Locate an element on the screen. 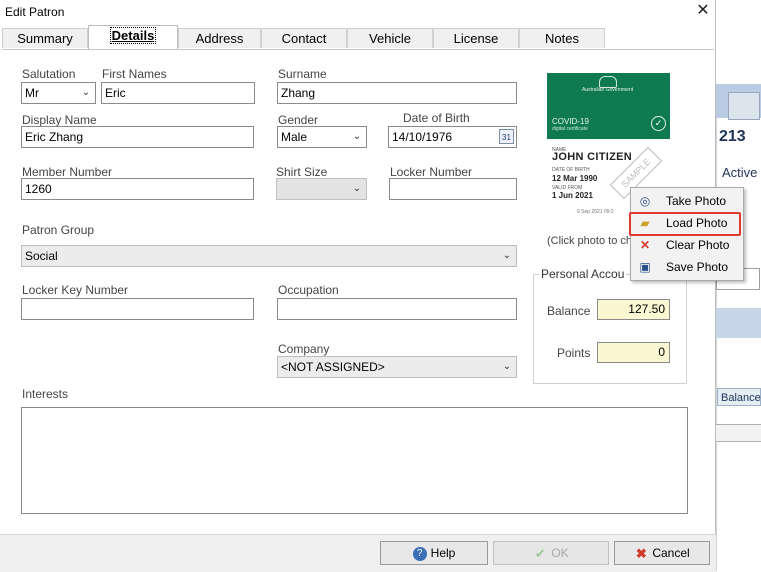 The height and width of the screenshot is (572, 761). cert-footer: 9 Sep 2021 09:2 is located at coordinates (595, 212).